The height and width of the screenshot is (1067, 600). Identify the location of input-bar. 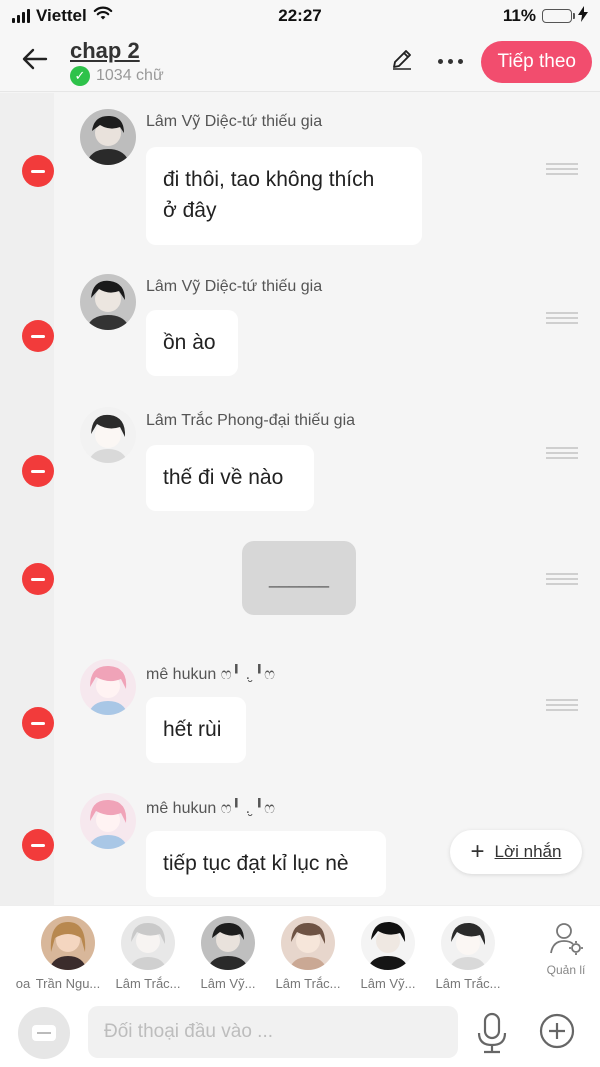
(300, 1032).